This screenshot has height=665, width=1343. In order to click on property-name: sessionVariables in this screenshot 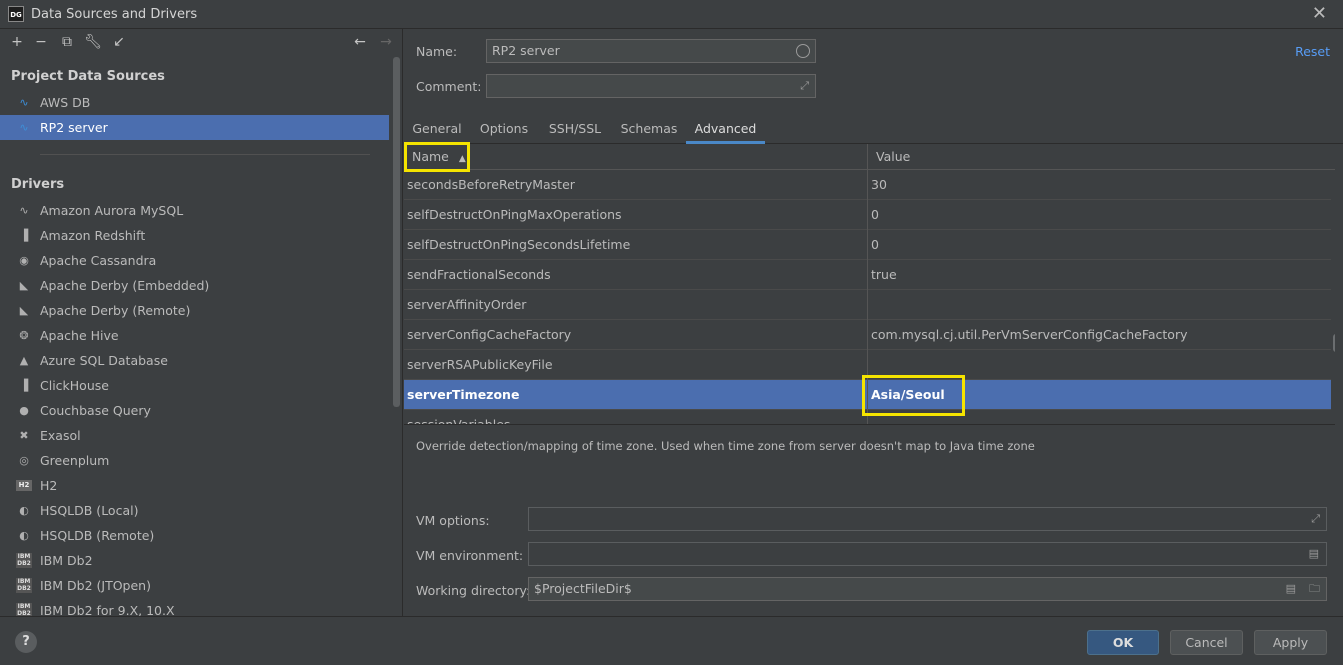, I will do `click(459, 421)`.